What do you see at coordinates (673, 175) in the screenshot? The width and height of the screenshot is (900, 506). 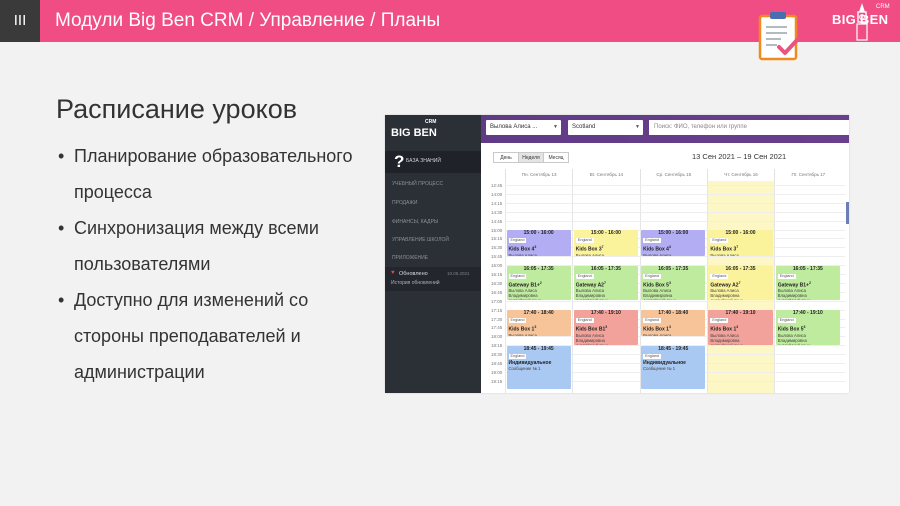 I see `day-header: Ср. Сентябрь 15` at bounding box center [673, 175].